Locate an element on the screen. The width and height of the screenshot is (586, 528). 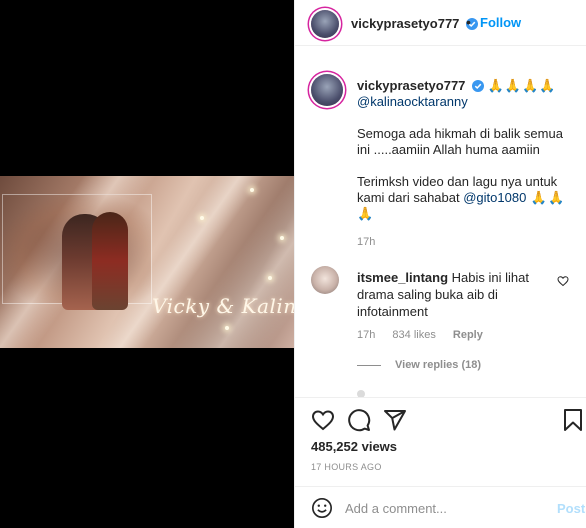
video-overlay-text: Vicky & Kalina is located at coordinates (223, 306).